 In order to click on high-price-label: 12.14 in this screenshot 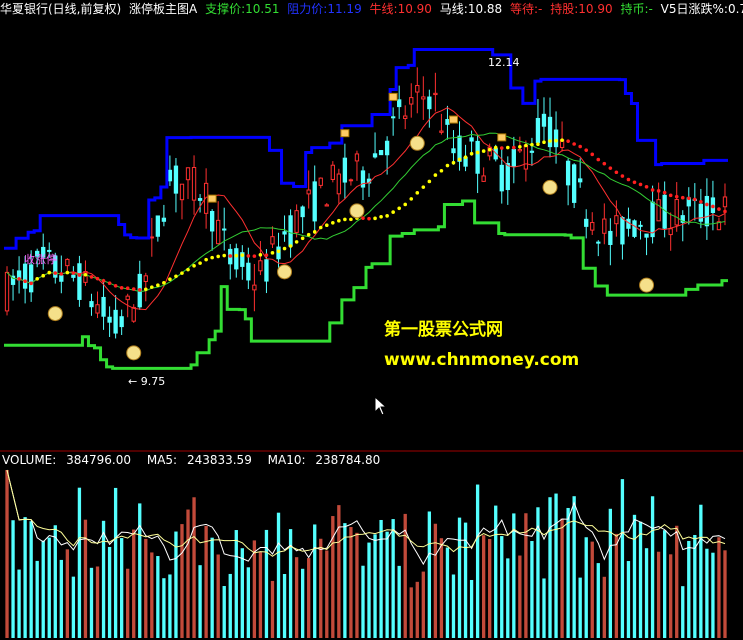, I will do `click(504, 62)`.